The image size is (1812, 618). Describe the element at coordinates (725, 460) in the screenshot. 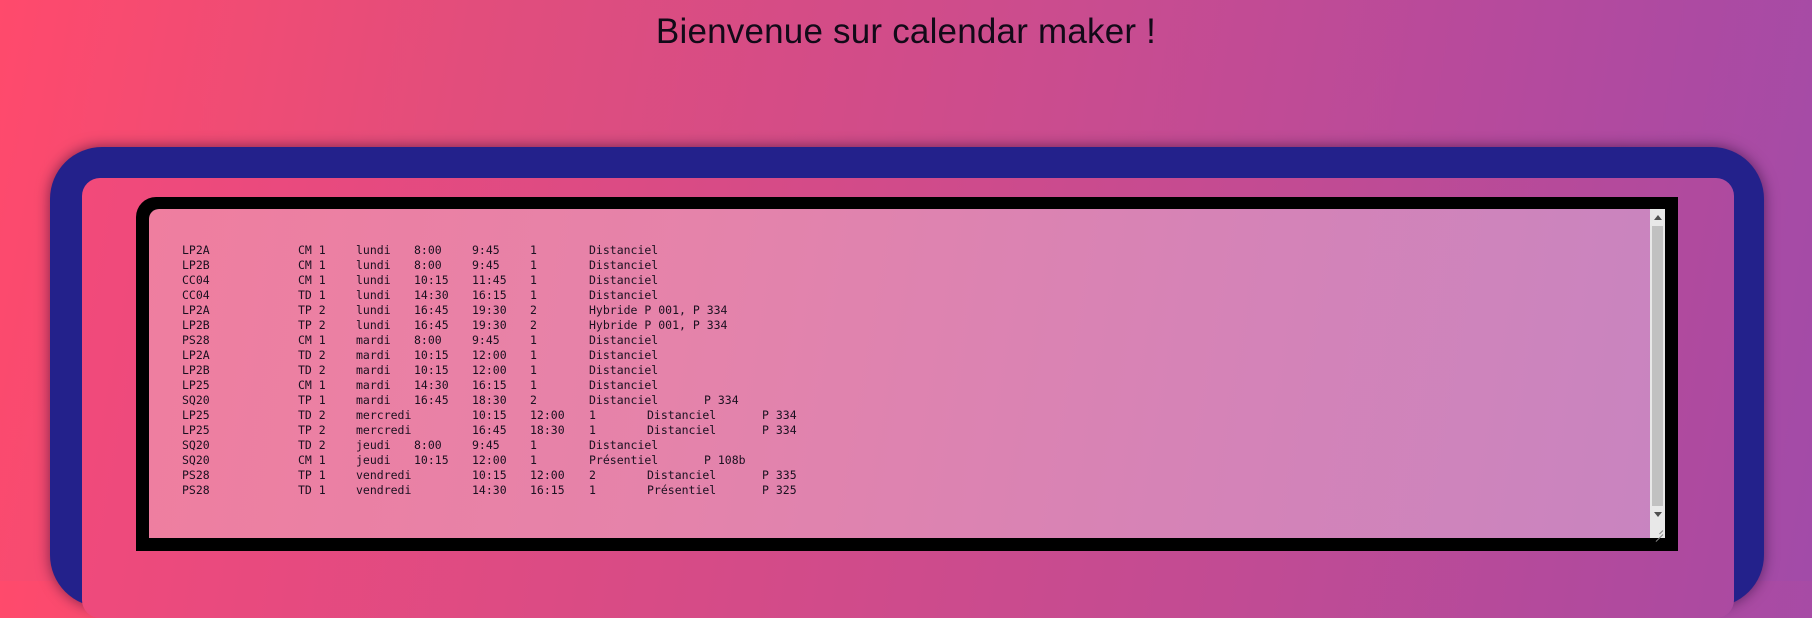

I see `schedule-cell-room: P 108b` at that location.